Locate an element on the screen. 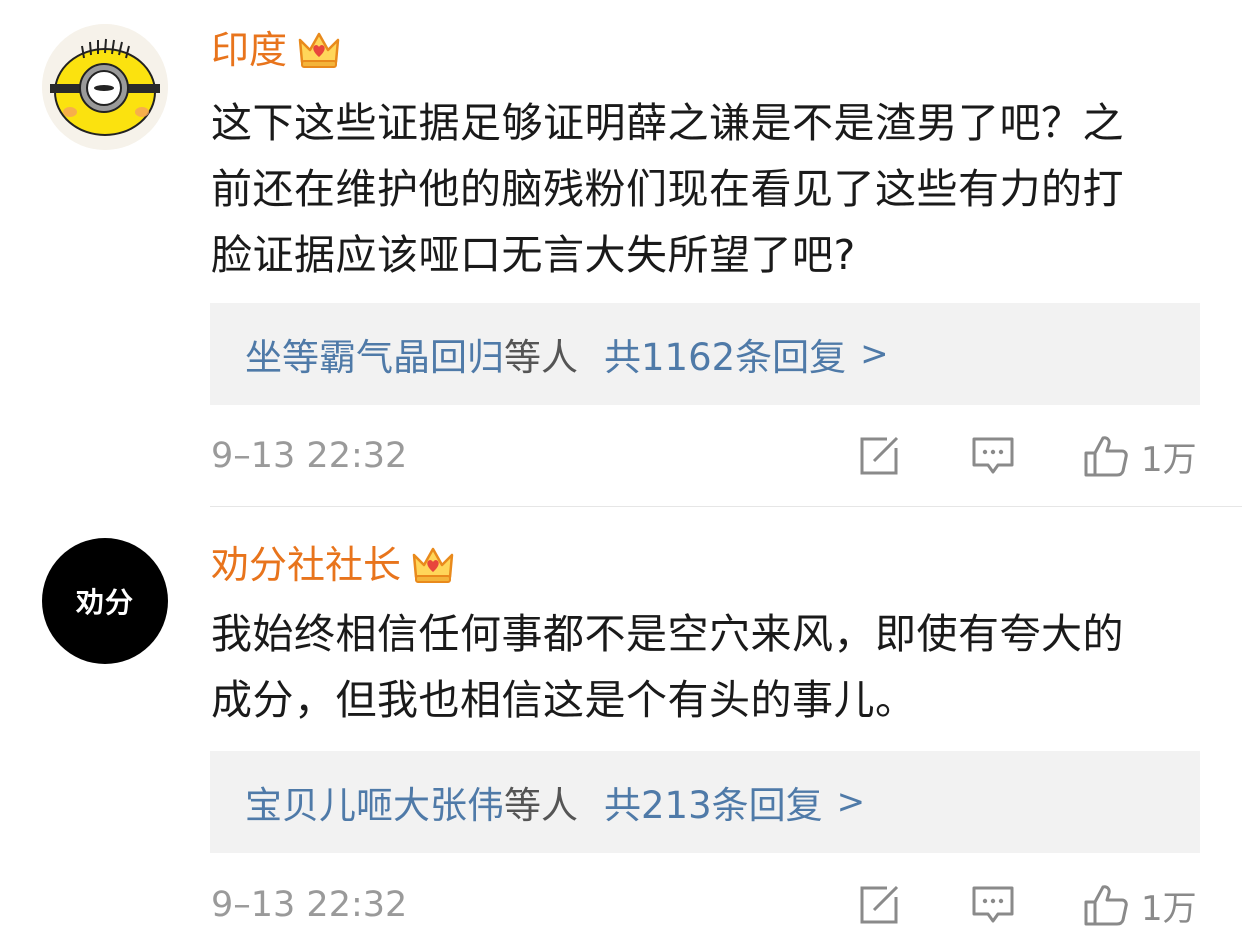  replies-preview: 坐等霸气晶回归 等人 共1162条回复 > is located at coordinates (705, 354).